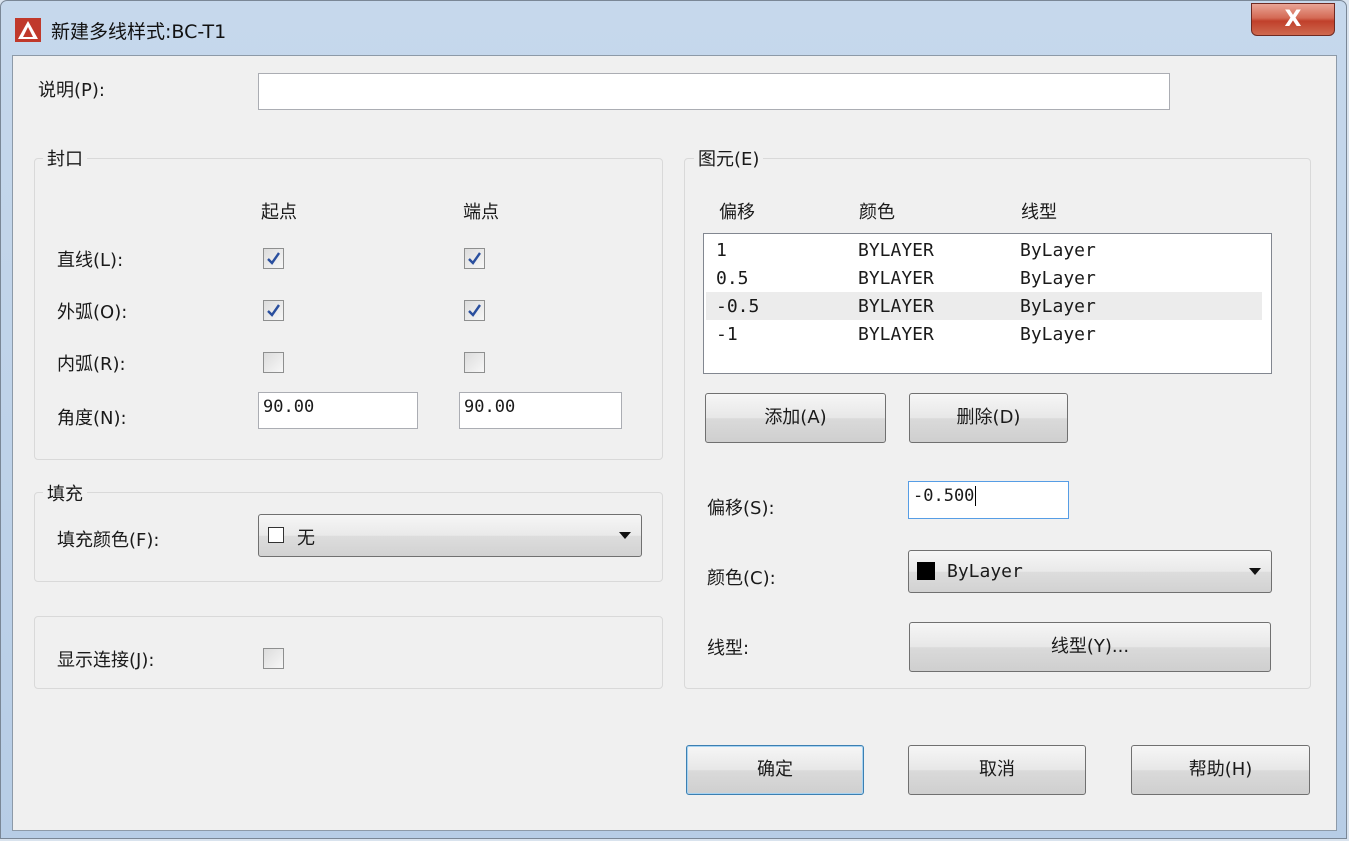  Describe the element at coordinates (71, 90) in the screenshot. I see `description-label: 说明(P):` at that location.